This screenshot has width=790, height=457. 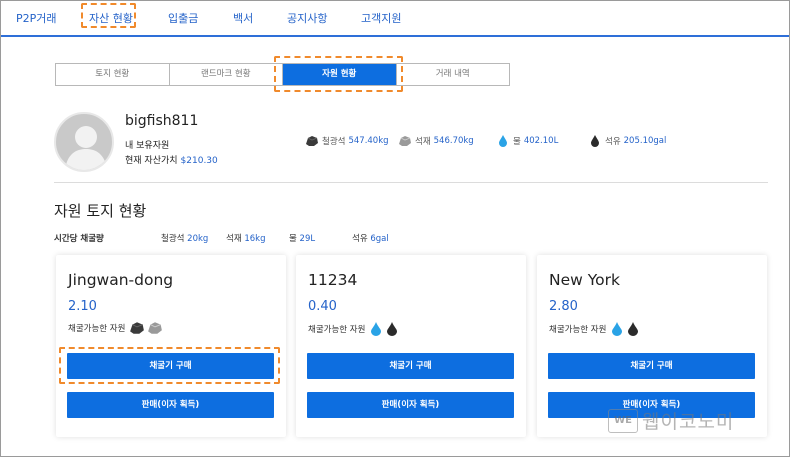 What do you see at coordinates (226, 74) in the screenshot?
I see `tab-landmark-status: 랜드마크 현황` at bounding box center [226, 74].